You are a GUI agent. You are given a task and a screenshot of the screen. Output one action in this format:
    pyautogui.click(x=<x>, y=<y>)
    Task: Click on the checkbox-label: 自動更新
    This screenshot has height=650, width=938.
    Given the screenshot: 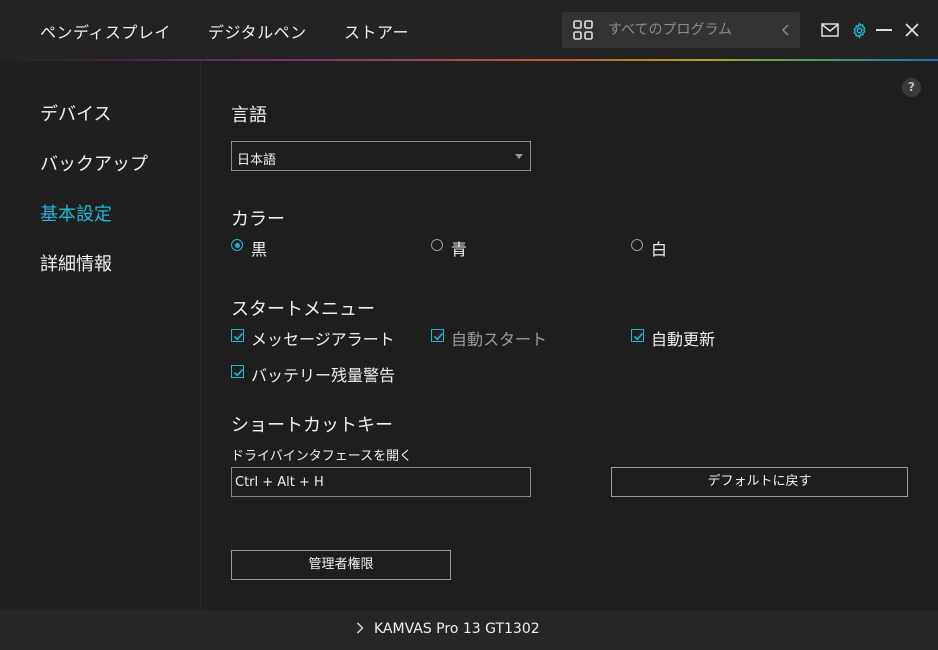 What is the action you would take?
    pyautogui.click(x=683, y=339)
    